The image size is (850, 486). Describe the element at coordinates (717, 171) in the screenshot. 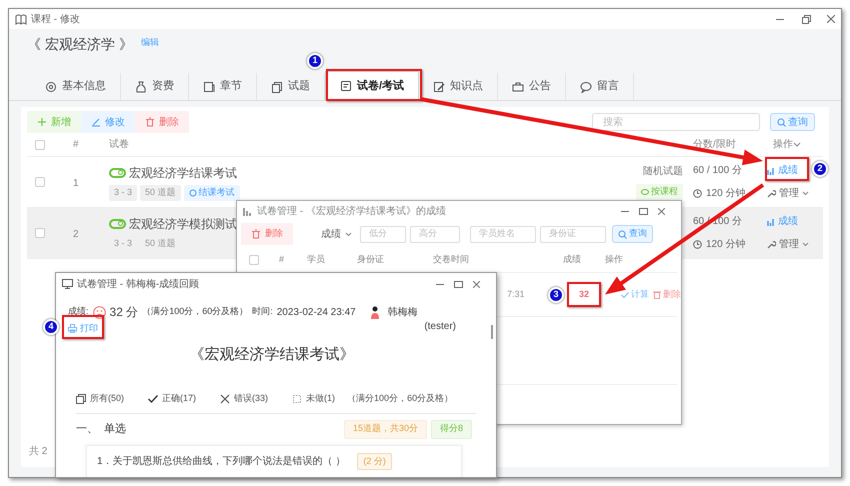

I see `score-limit: 60 / 100 分` at that location.